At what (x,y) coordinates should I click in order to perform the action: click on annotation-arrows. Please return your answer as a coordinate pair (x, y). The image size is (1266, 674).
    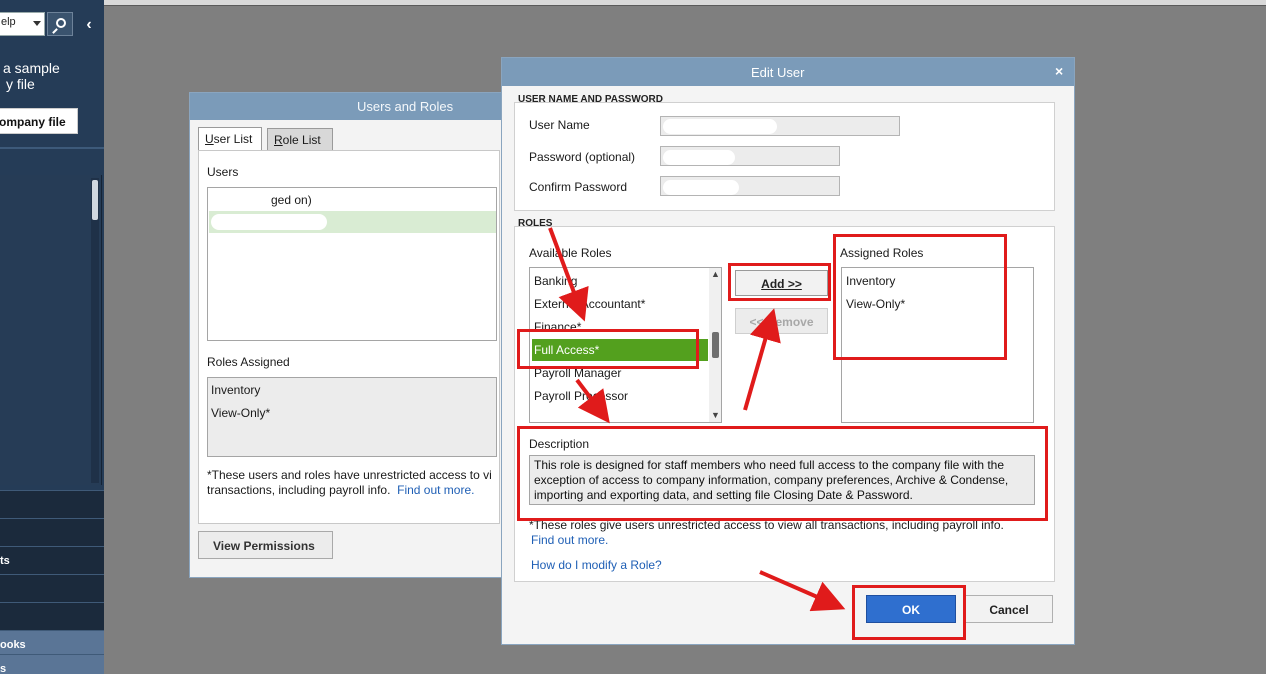
    Looking at the image, I should click on (697, 419).